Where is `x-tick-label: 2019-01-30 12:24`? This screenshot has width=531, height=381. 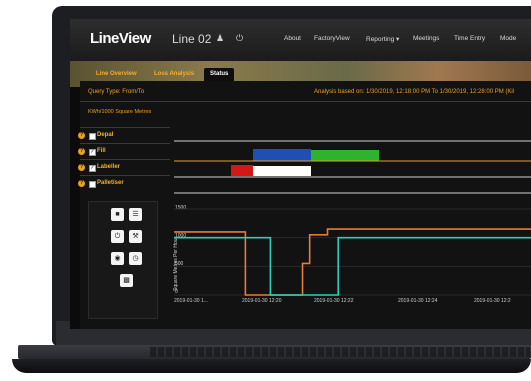 x-tick-label: 2019-01-30 12:24 is located at coordinates (418, 301).